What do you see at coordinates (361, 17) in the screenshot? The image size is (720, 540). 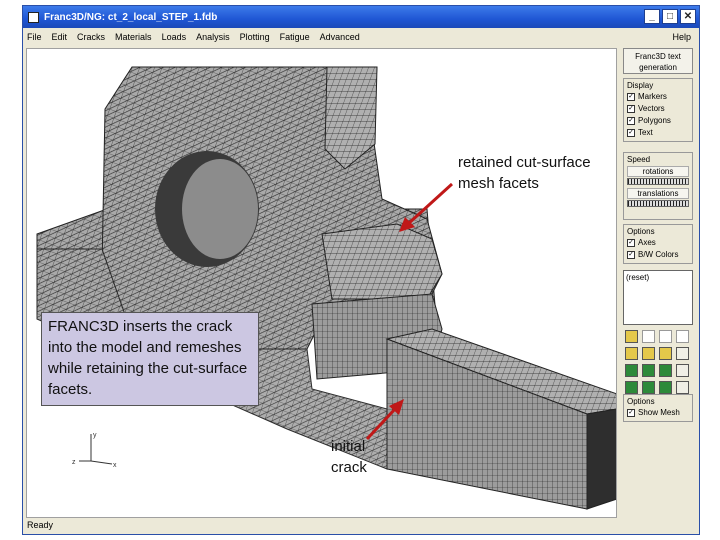 I see `title-bar: Franc3D/NG: ct_2_local_STEP_1.fdb _ □ ✕` at bounding box center [361, 17].